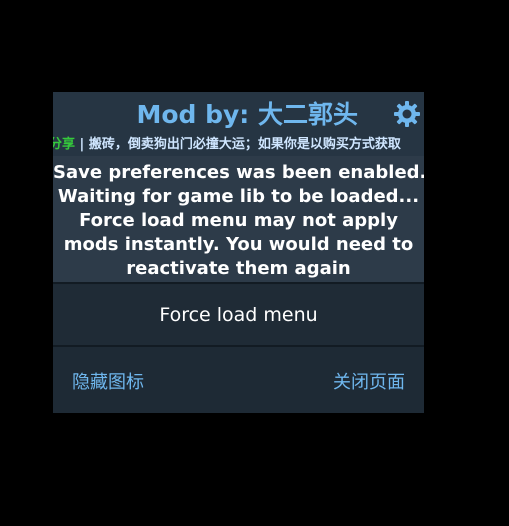 The height and width of the screenshot is (526, 509). I want to click on message-line: mods instantly. You would need to, so click(238, 244).